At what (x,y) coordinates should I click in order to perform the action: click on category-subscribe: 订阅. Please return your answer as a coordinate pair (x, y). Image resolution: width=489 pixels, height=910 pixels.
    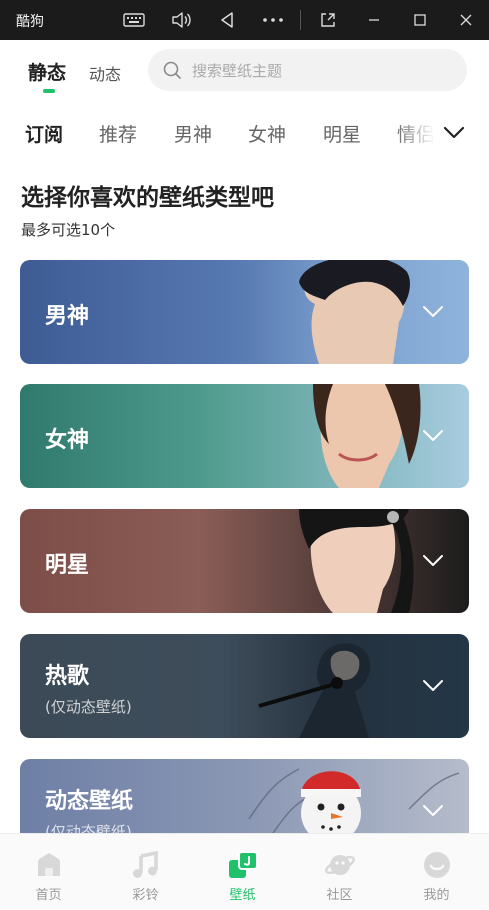
    Looking at the image, I should click on (44, 133).